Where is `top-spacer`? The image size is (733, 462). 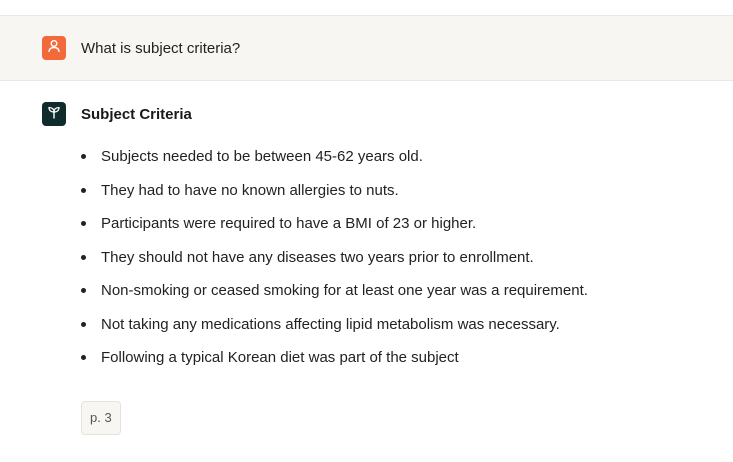
top-spacer is located at coordinates (366, 7).